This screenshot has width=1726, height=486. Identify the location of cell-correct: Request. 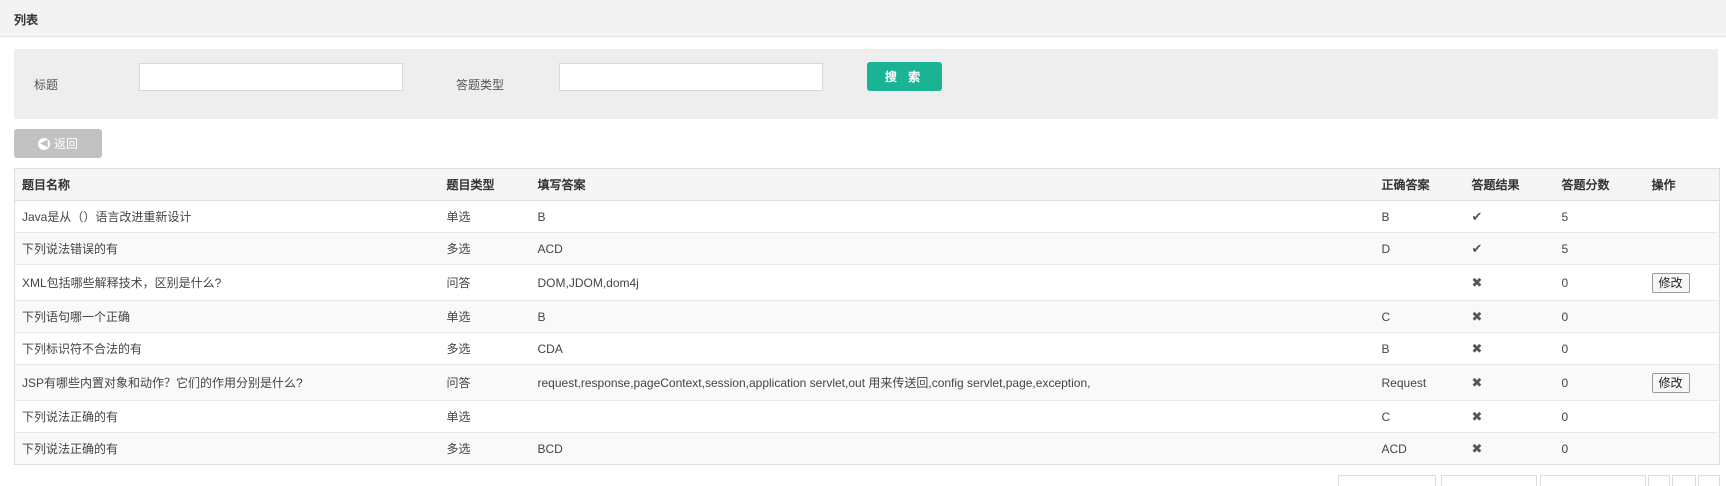
(1419, 382).